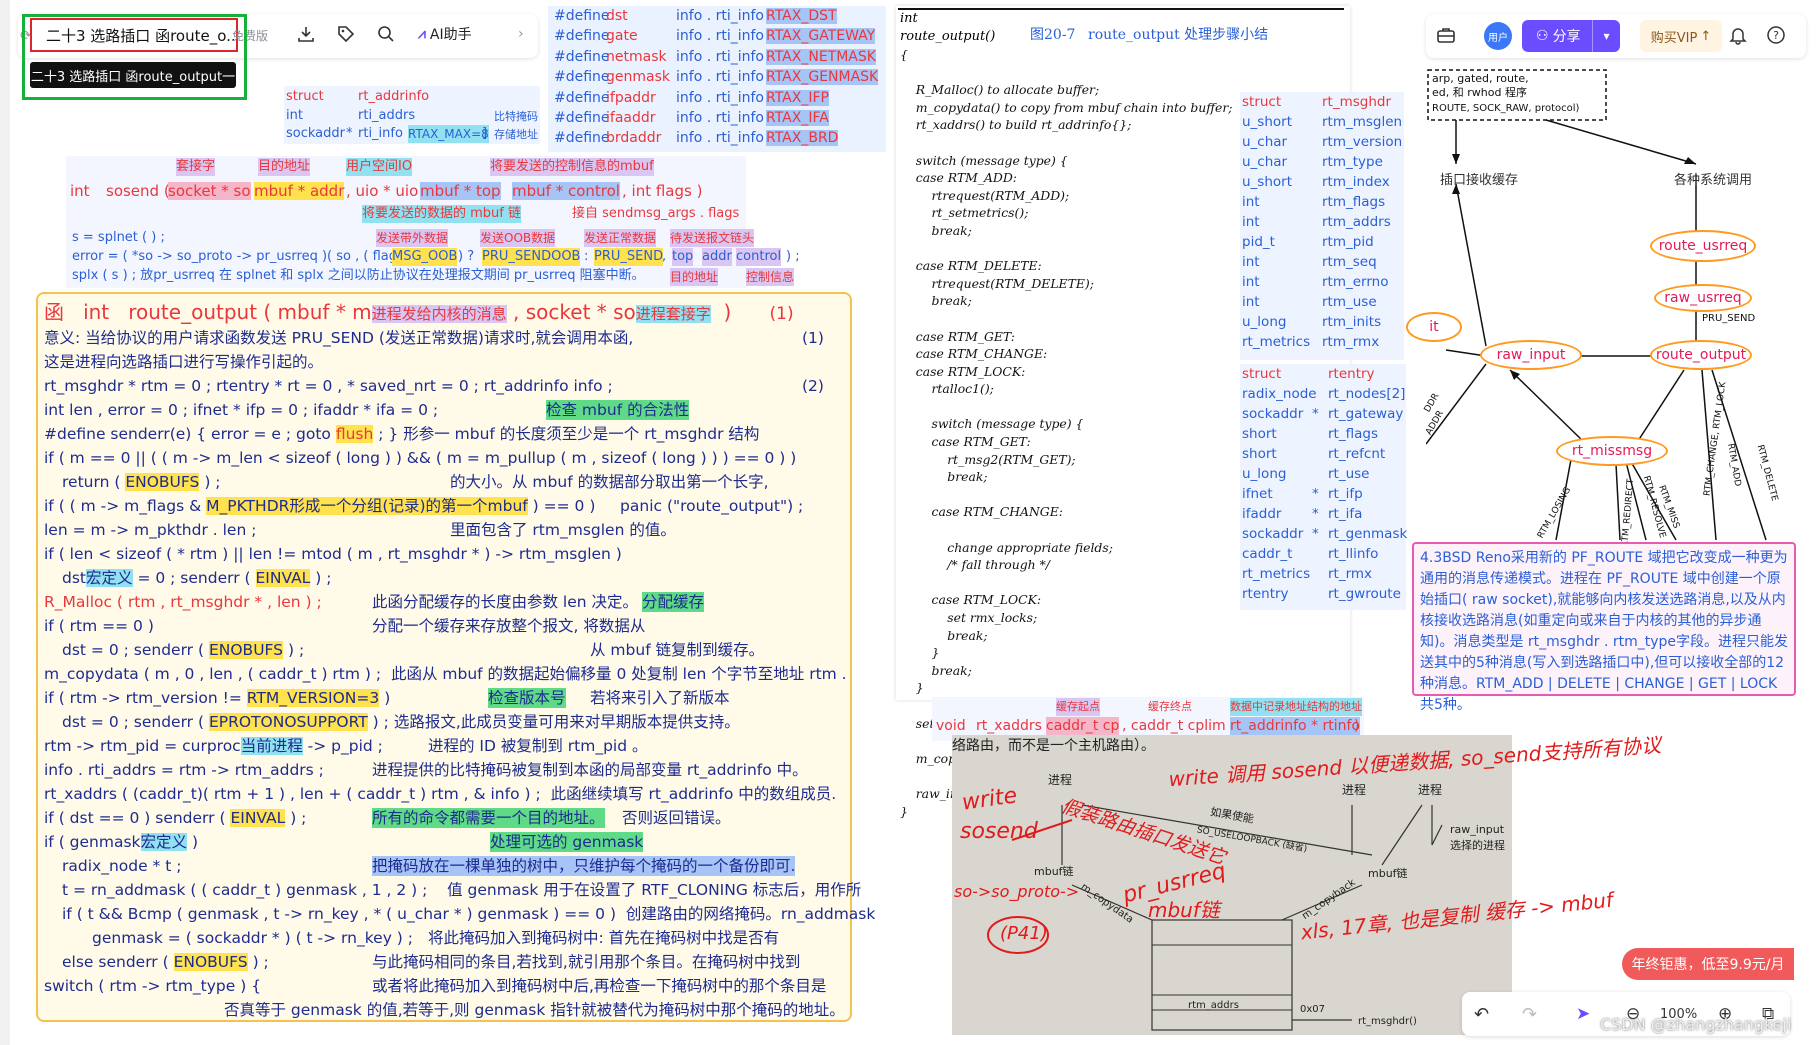 The height and width of the screenshot is (1045, 1819). What do you see at coordinates (1014, 726) in the screenshot?
I see `func-name: rt_xaddrs (` at bounding box center [1014, 726].